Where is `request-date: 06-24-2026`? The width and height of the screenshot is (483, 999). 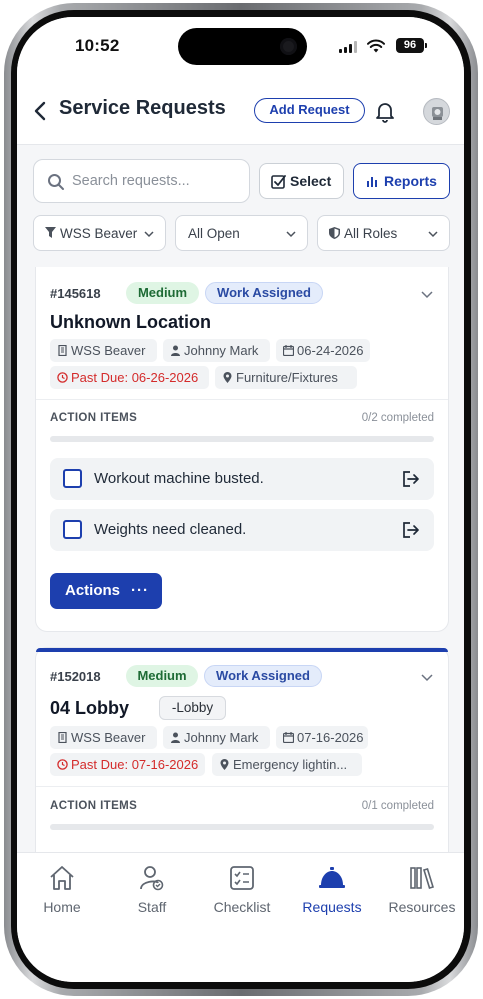
request-date: 06-24-2026 is located at coordinates (330, 350).